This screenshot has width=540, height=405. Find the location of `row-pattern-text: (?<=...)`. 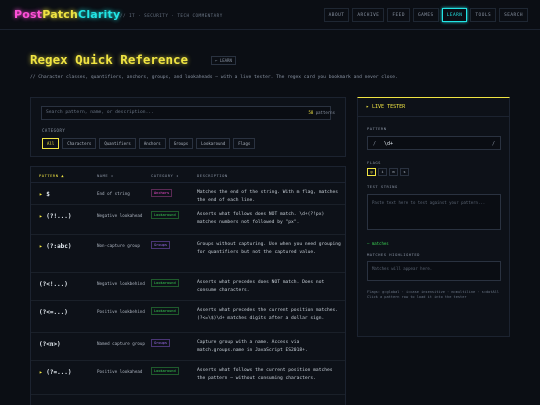

row-pattern-text: (?<=...) is located at coordinates (53, 312).